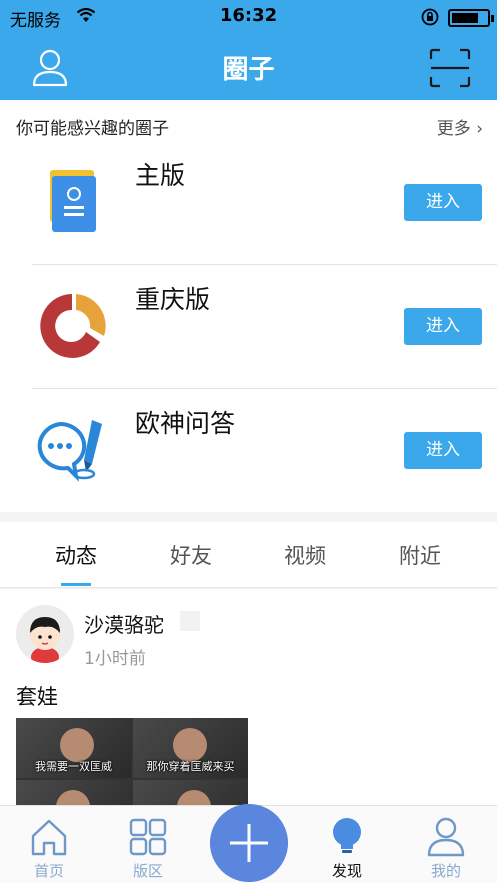  I want to click on avatar, so click(45, 634).